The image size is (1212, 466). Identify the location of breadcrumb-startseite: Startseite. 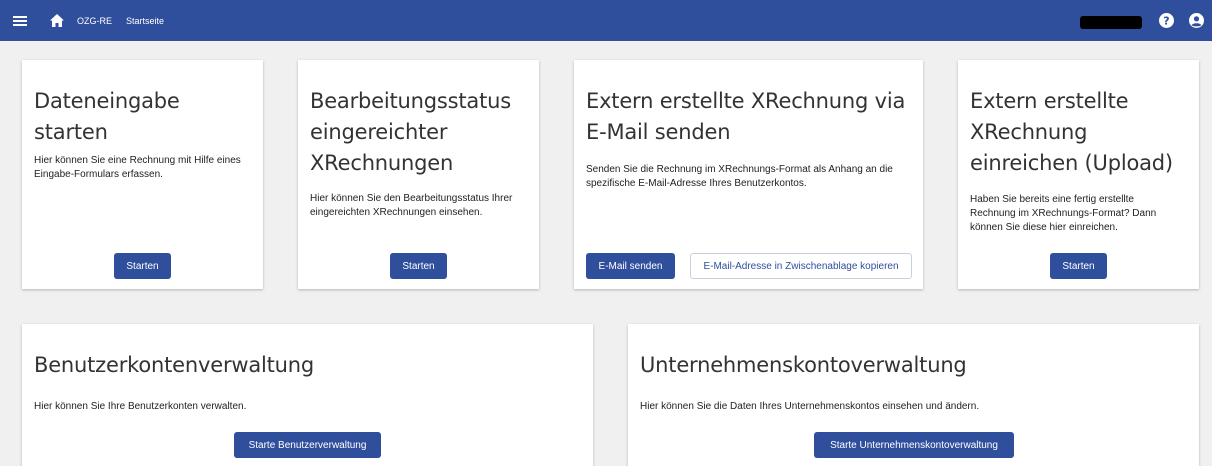
(145, 20).